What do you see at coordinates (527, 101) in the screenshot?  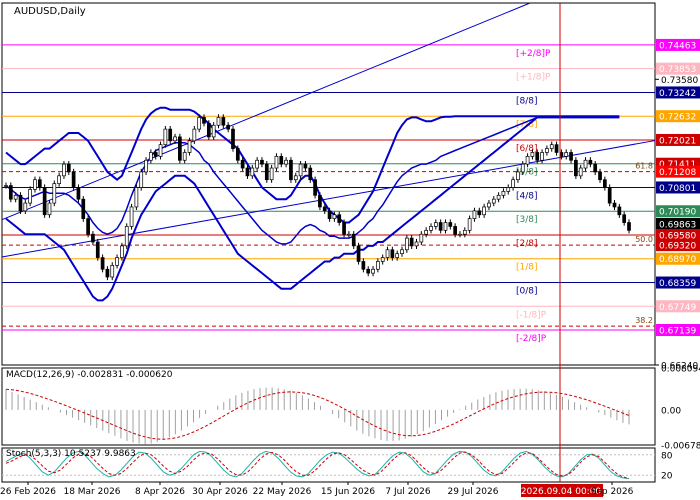 I see `murrey-label: [8/8]` at bounding box center [527, 101].